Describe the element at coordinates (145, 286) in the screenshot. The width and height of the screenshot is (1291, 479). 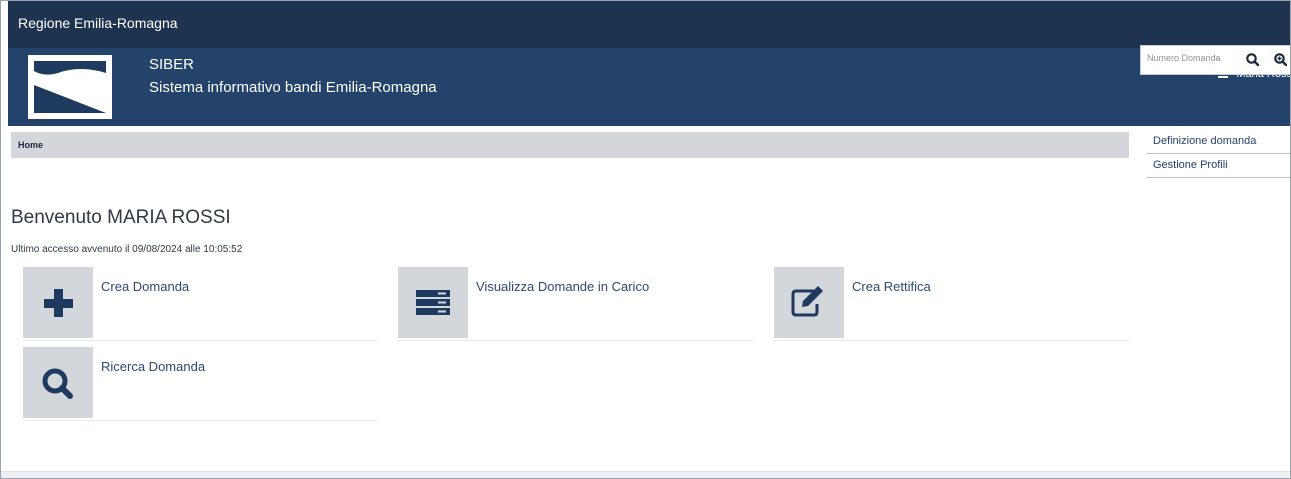
I see `tile-label: Crea Domanda` at that location.